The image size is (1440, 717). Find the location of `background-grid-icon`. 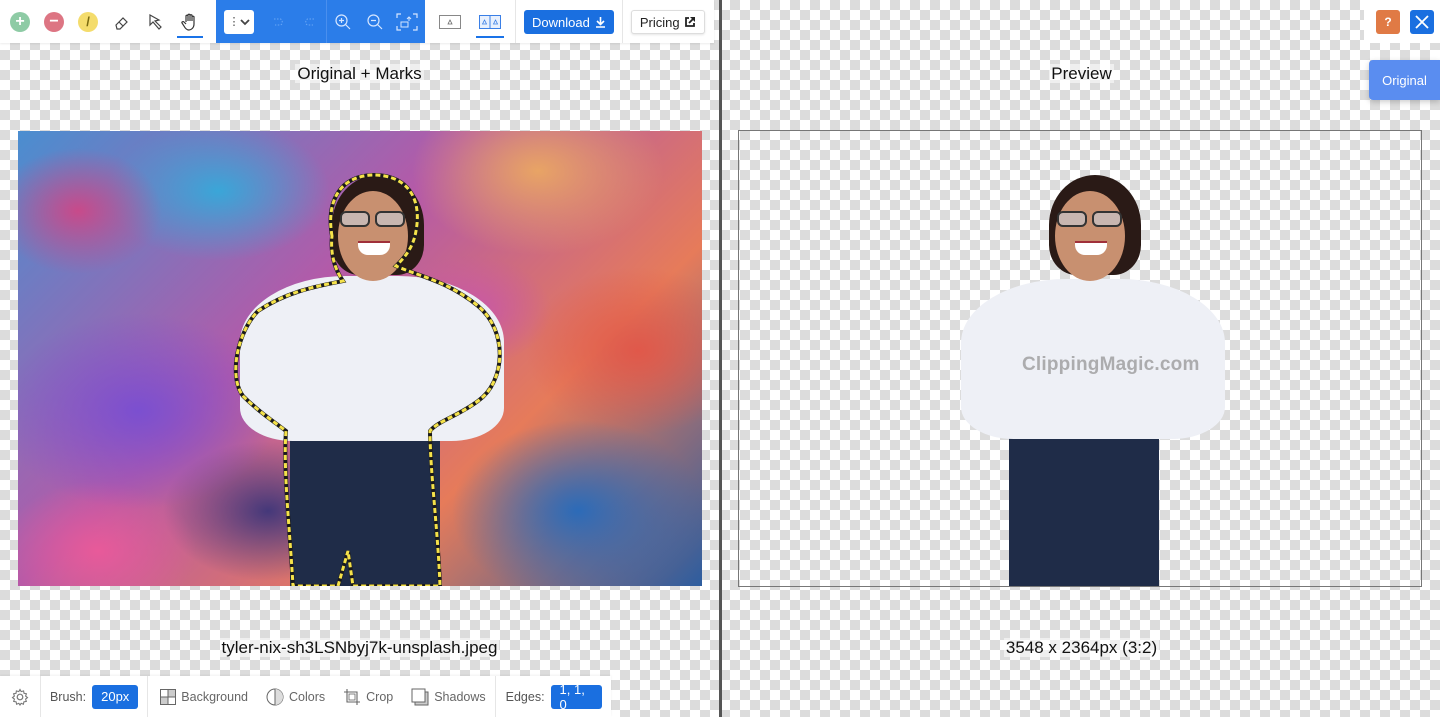

background-grid-icon is located at coordinates (168, 696).